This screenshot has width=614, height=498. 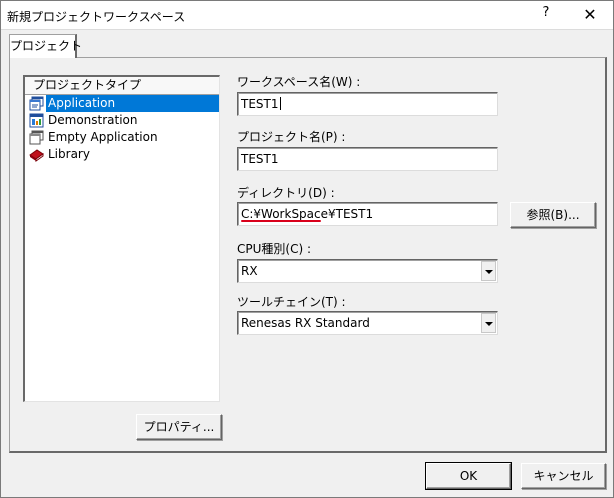 I want to click on title-bar: 新規プロジェクトワークスペース ? ✕, so click(x=307, y=15).